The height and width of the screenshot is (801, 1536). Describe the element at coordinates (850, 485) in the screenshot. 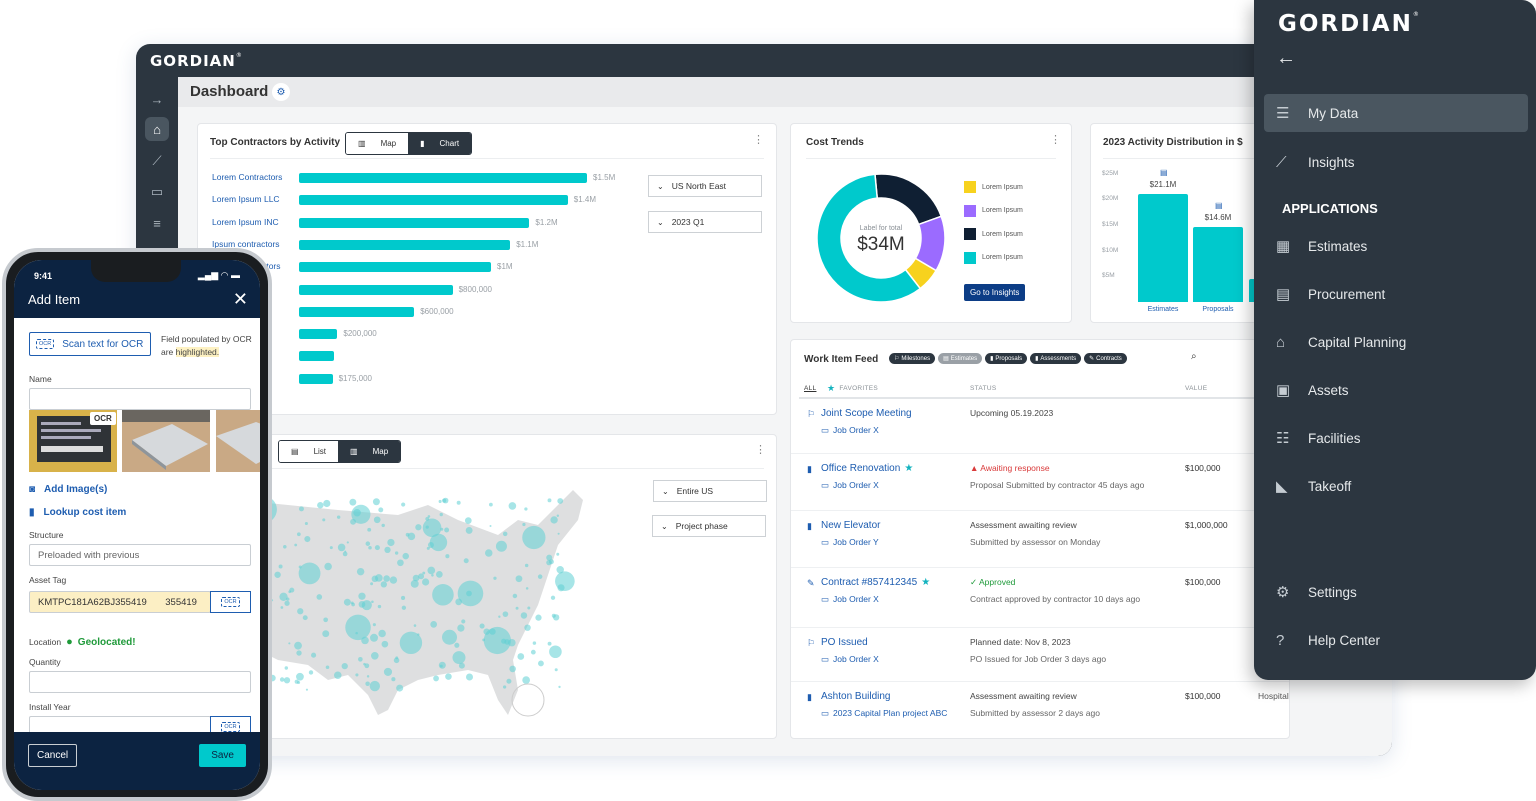

I see `feed-item-folder: ▭ Job Order X` at that location.